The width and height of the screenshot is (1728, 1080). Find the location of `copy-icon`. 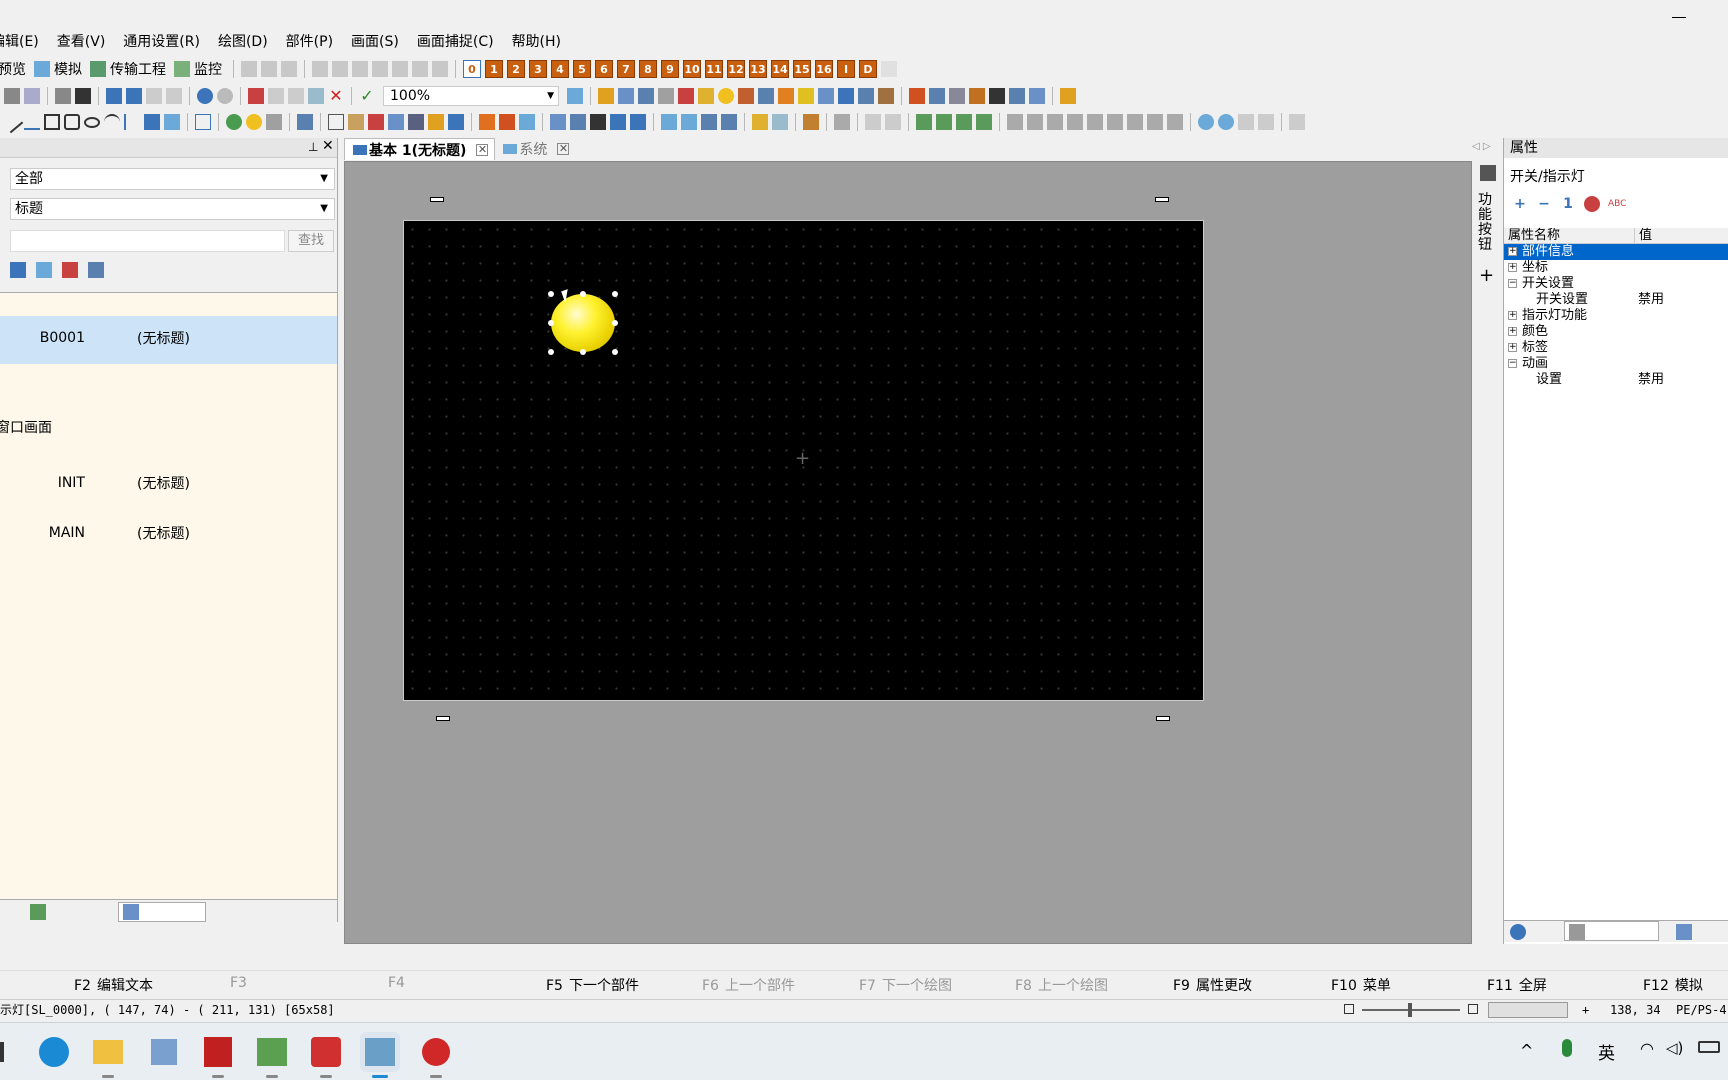

copy-icon is located at coordinates (276, 96).